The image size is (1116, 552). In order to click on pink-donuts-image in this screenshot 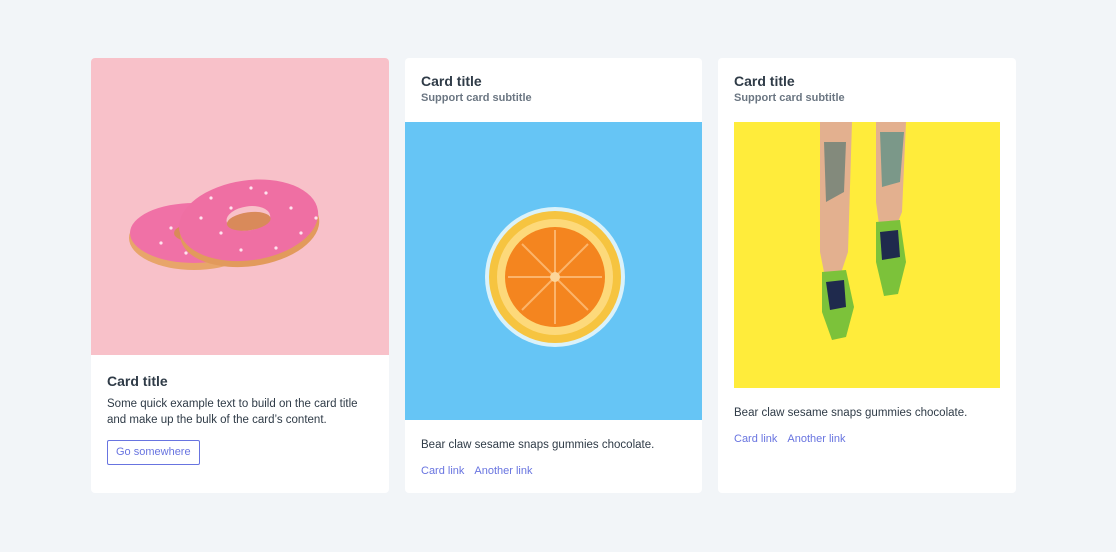, I will do `click(240, 206)`.